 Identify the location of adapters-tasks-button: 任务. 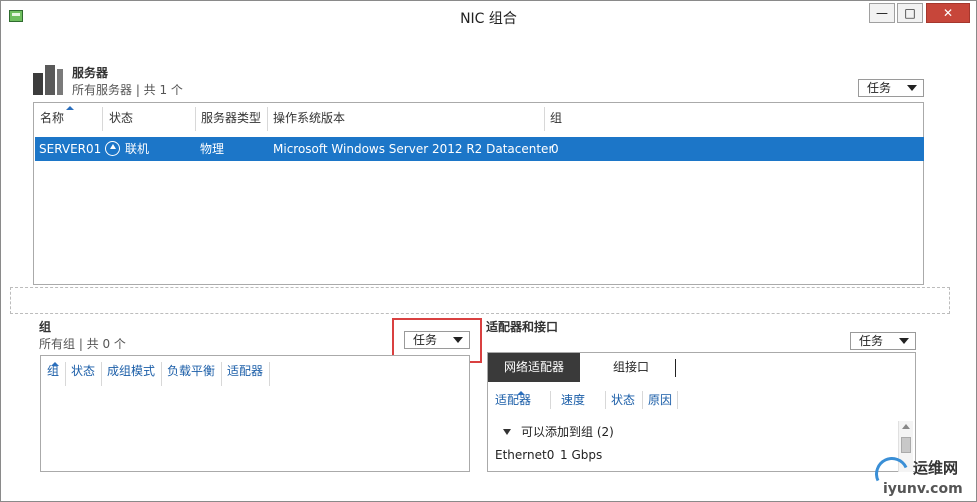
(883, 341).